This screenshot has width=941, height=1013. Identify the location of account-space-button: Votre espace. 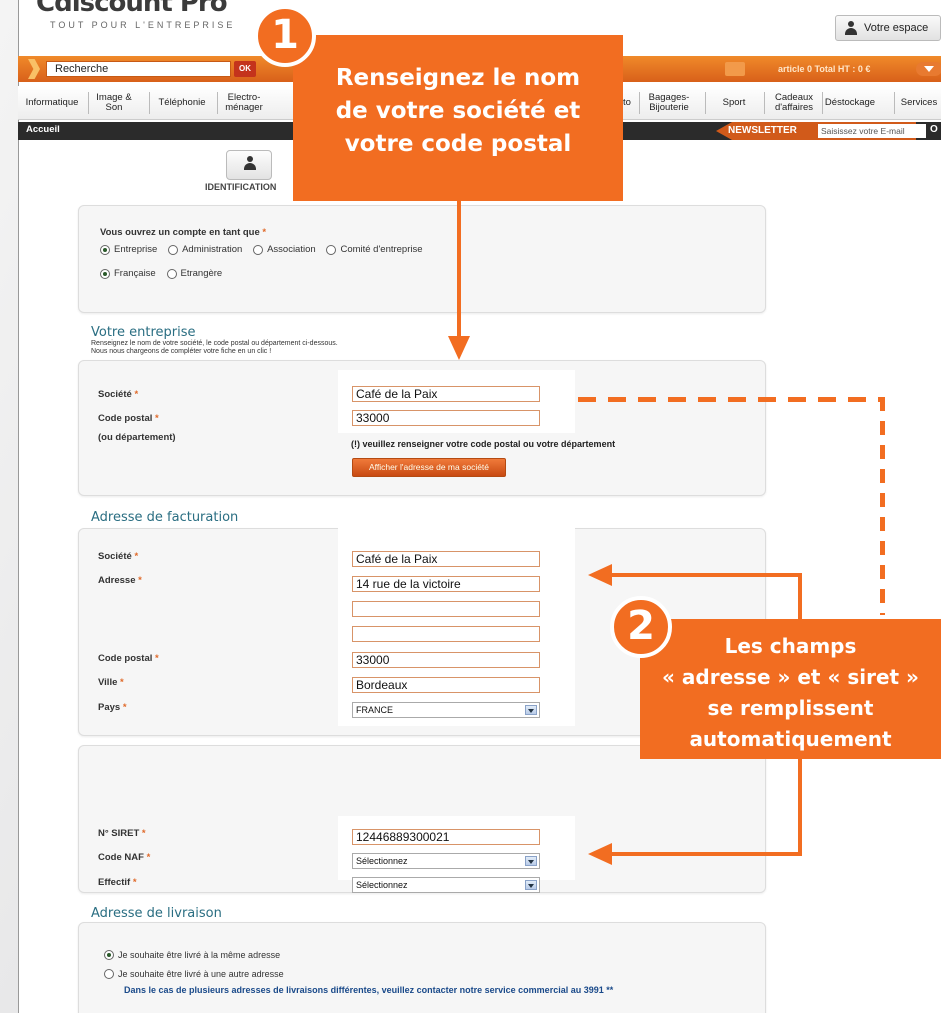
(888, 28).